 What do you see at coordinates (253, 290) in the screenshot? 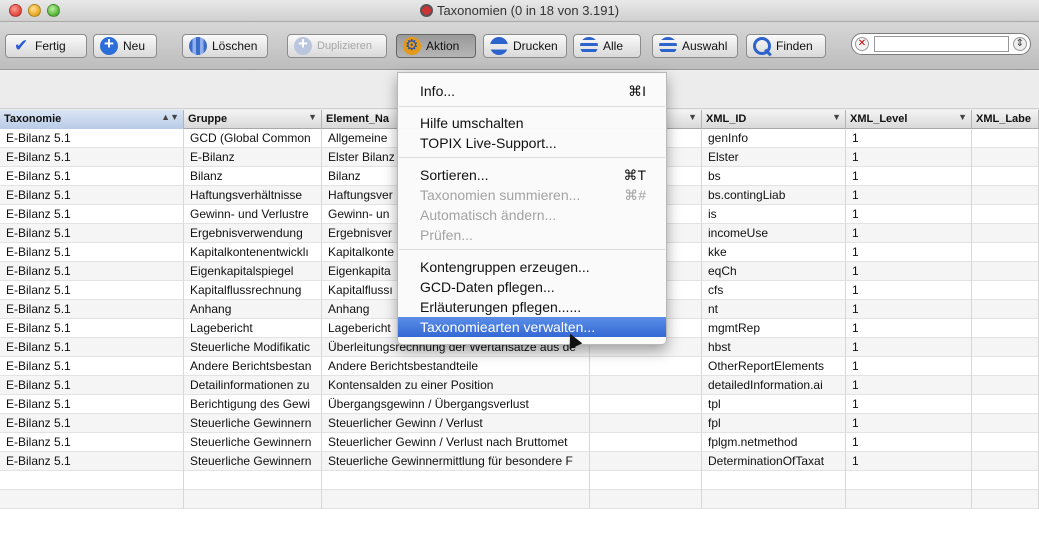
I see `table-cell: Kapitalflussrechnung` at bounding box center [253, 290].